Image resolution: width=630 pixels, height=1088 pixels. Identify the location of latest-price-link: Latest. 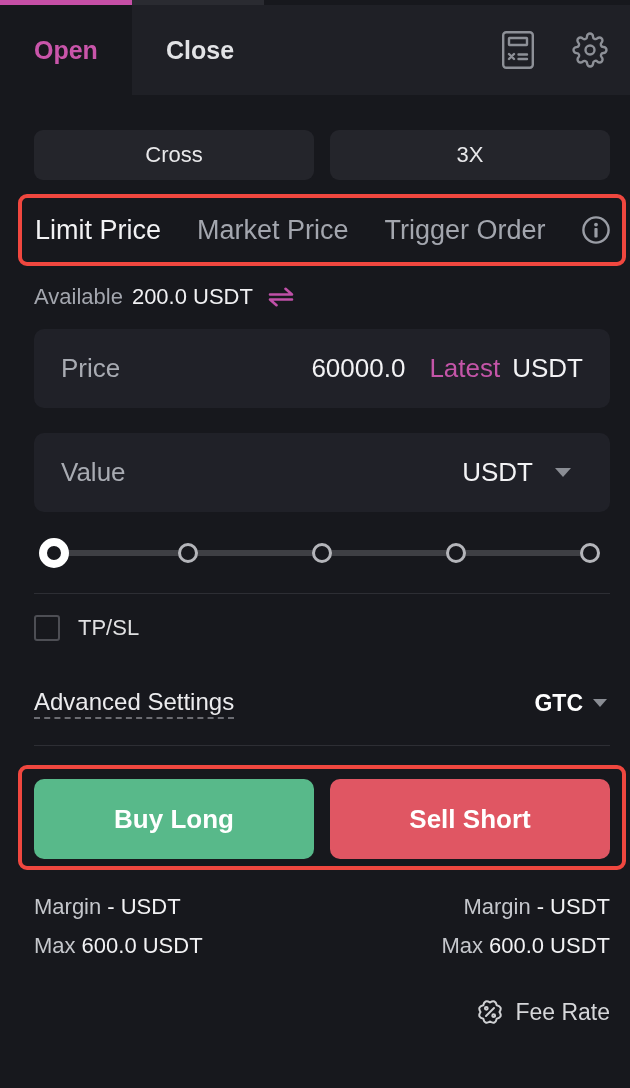
(465, 368).